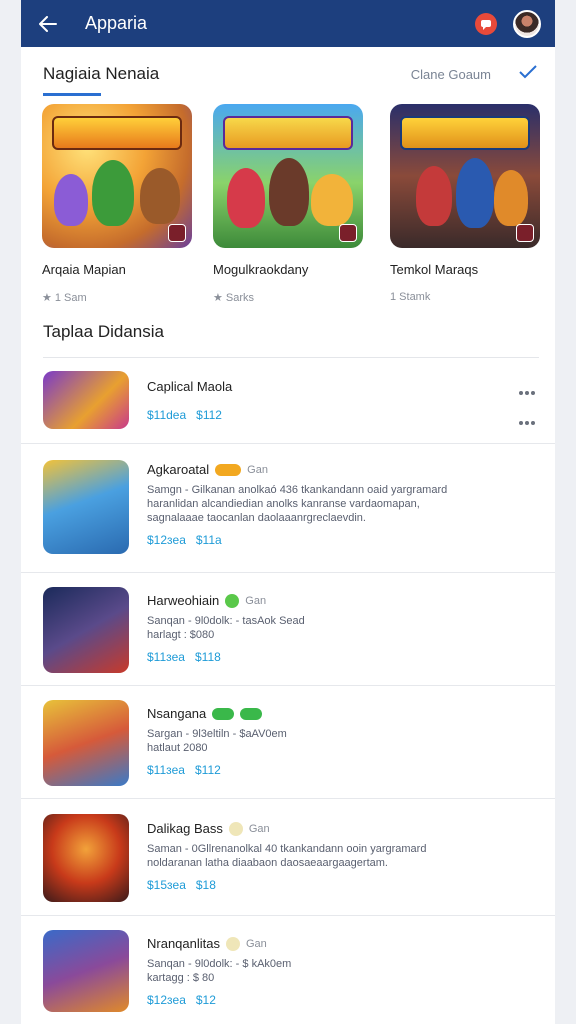 The image size is (576, 1024). What do you see at coordinates (181, 978) in the screenshot?
I see `item-desc-line: kartagg : $ 80` at bounding box center [181, 978].